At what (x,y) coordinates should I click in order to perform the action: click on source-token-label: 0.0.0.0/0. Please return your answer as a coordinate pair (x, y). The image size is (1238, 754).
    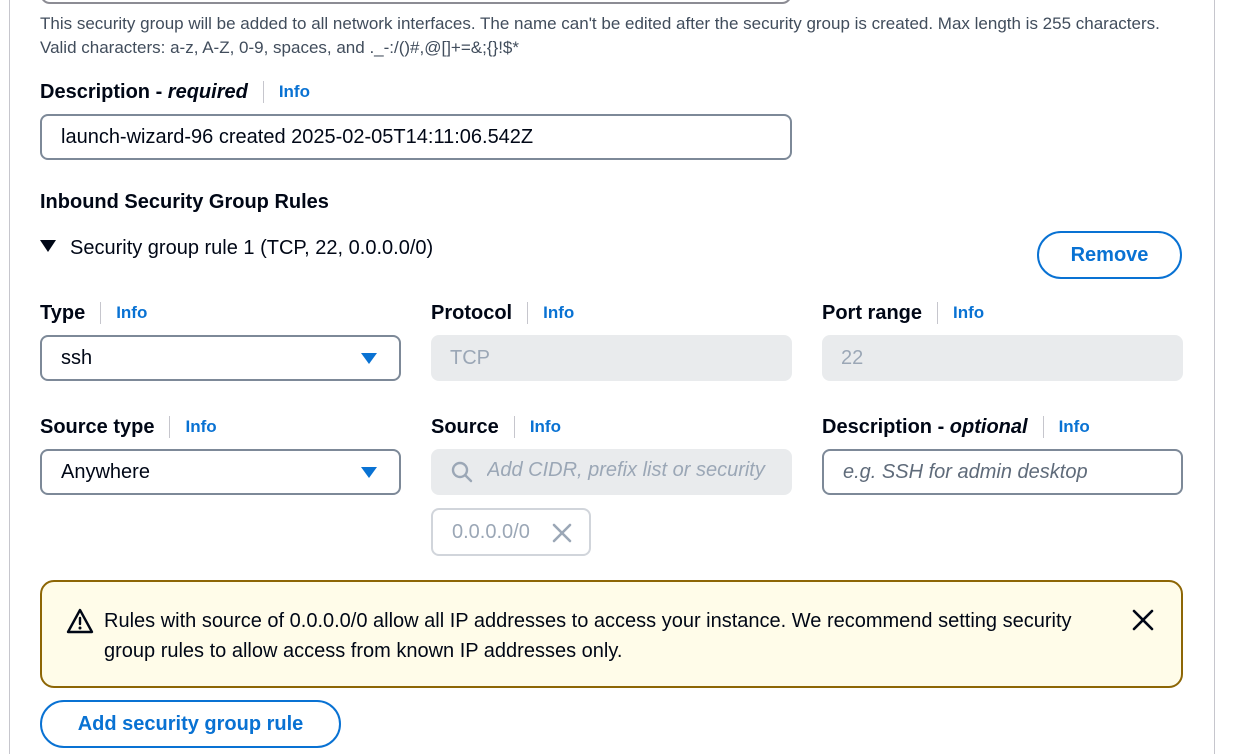
    Looking at the image, I should click on (491, 531).